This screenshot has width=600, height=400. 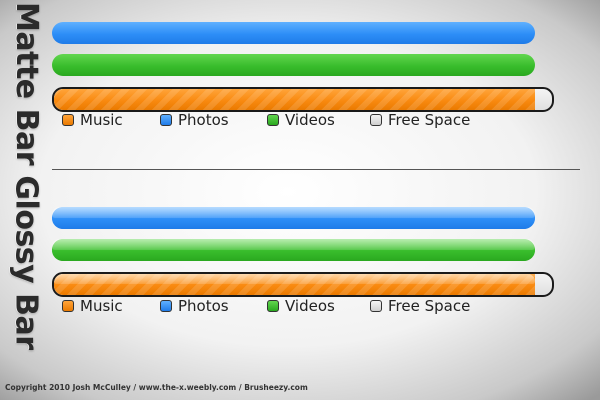 I want to click on music-fill-glossy, so click(x=294, y=284).